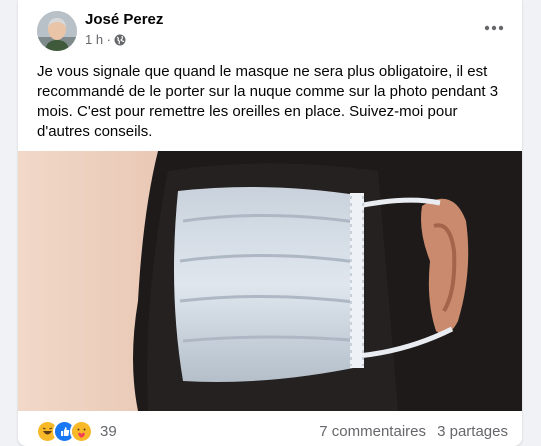 The width and height of the screenshot is (541, 446). I want to click on post-stats-bar: 39 7 commentaires 3 partages, so click(270, 431).